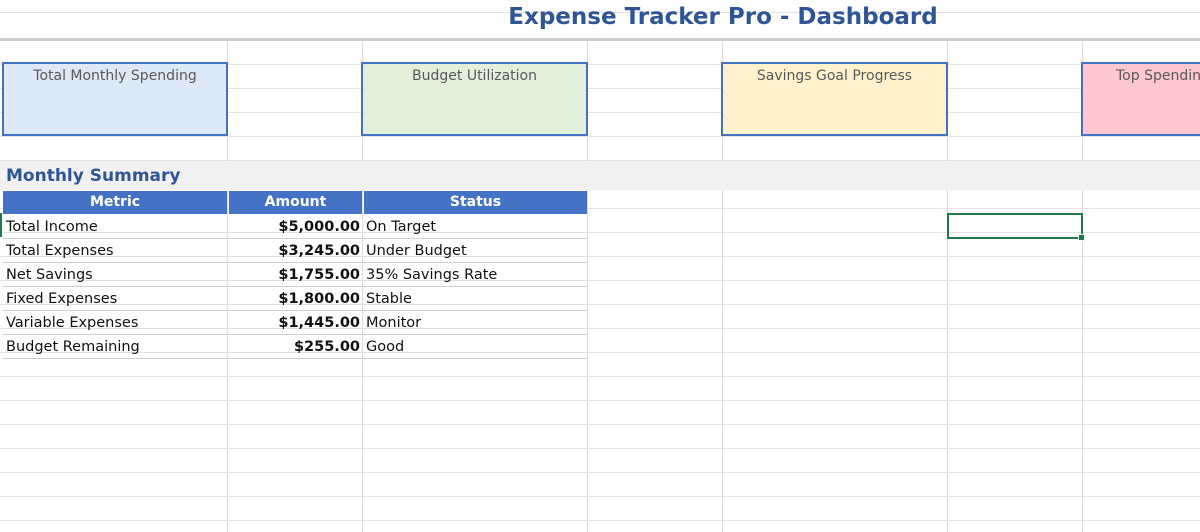 This screenshot has width=1200, height=532. What do you see at coordinates (474, 99) in the screenshot?
I see `kpi-card-budget-utilization: Budget Utilization` at bounding box center [474, 99].